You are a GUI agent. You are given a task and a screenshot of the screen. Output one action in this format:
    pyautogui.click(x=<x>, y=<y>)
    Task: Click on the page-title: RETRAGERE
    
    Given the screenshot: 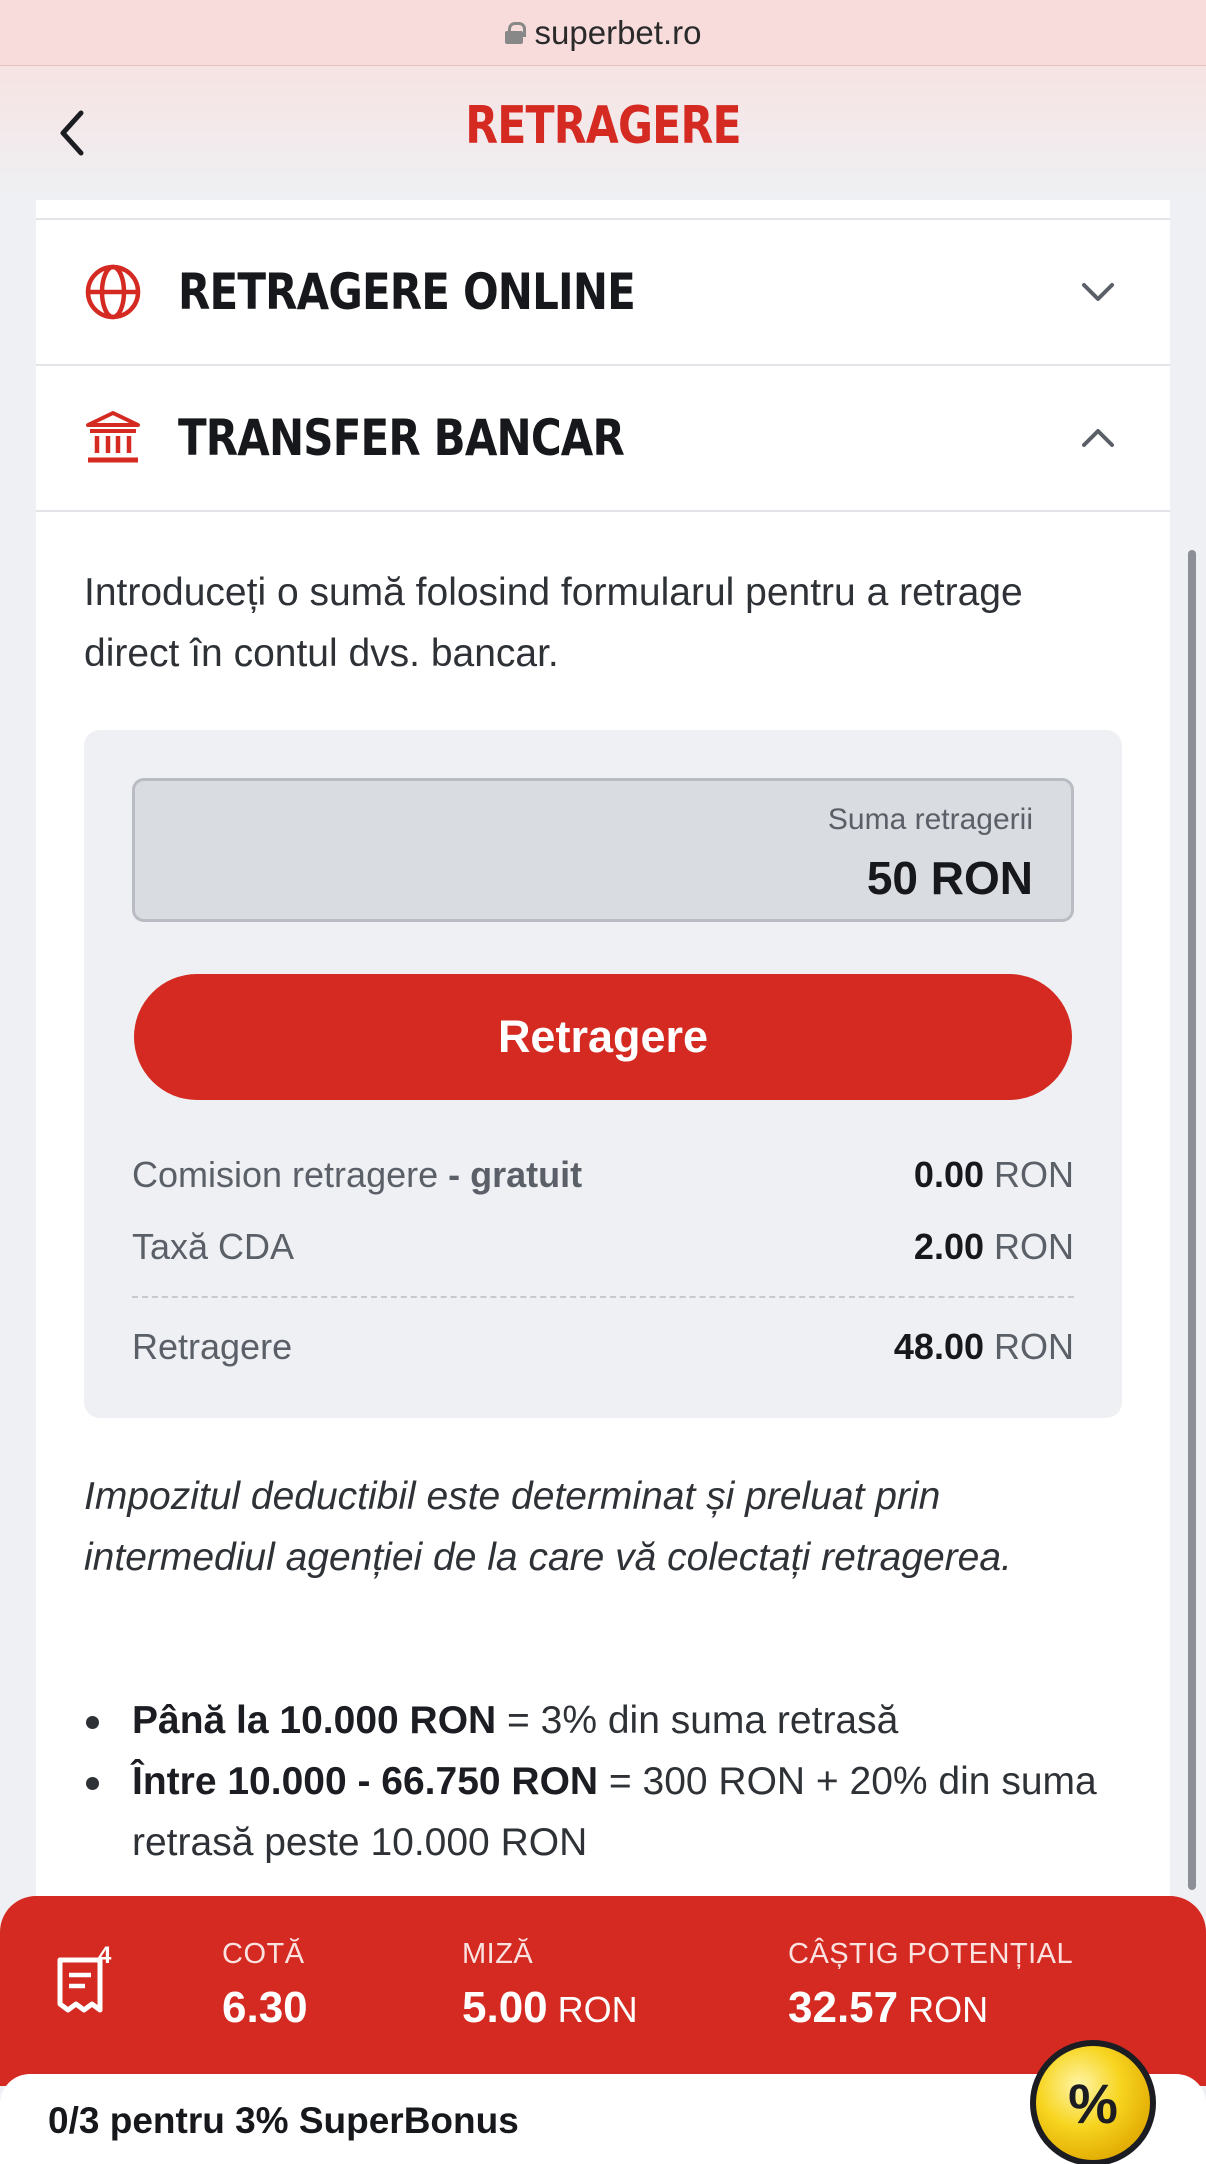 What is the action you would take?
    pyautogui.click(x=603, y=126)
    